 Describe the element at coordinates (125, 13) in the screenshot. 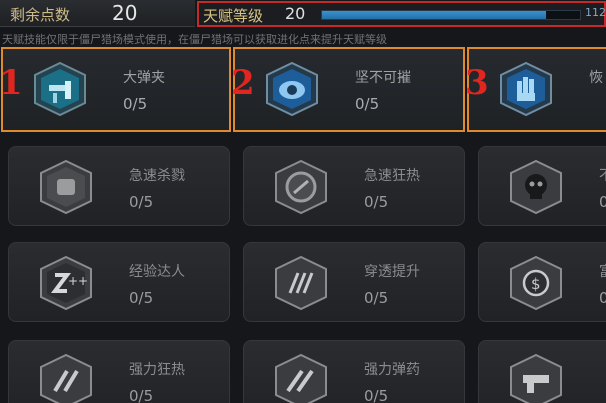

I see `remaining-points-value: 20` at that location.